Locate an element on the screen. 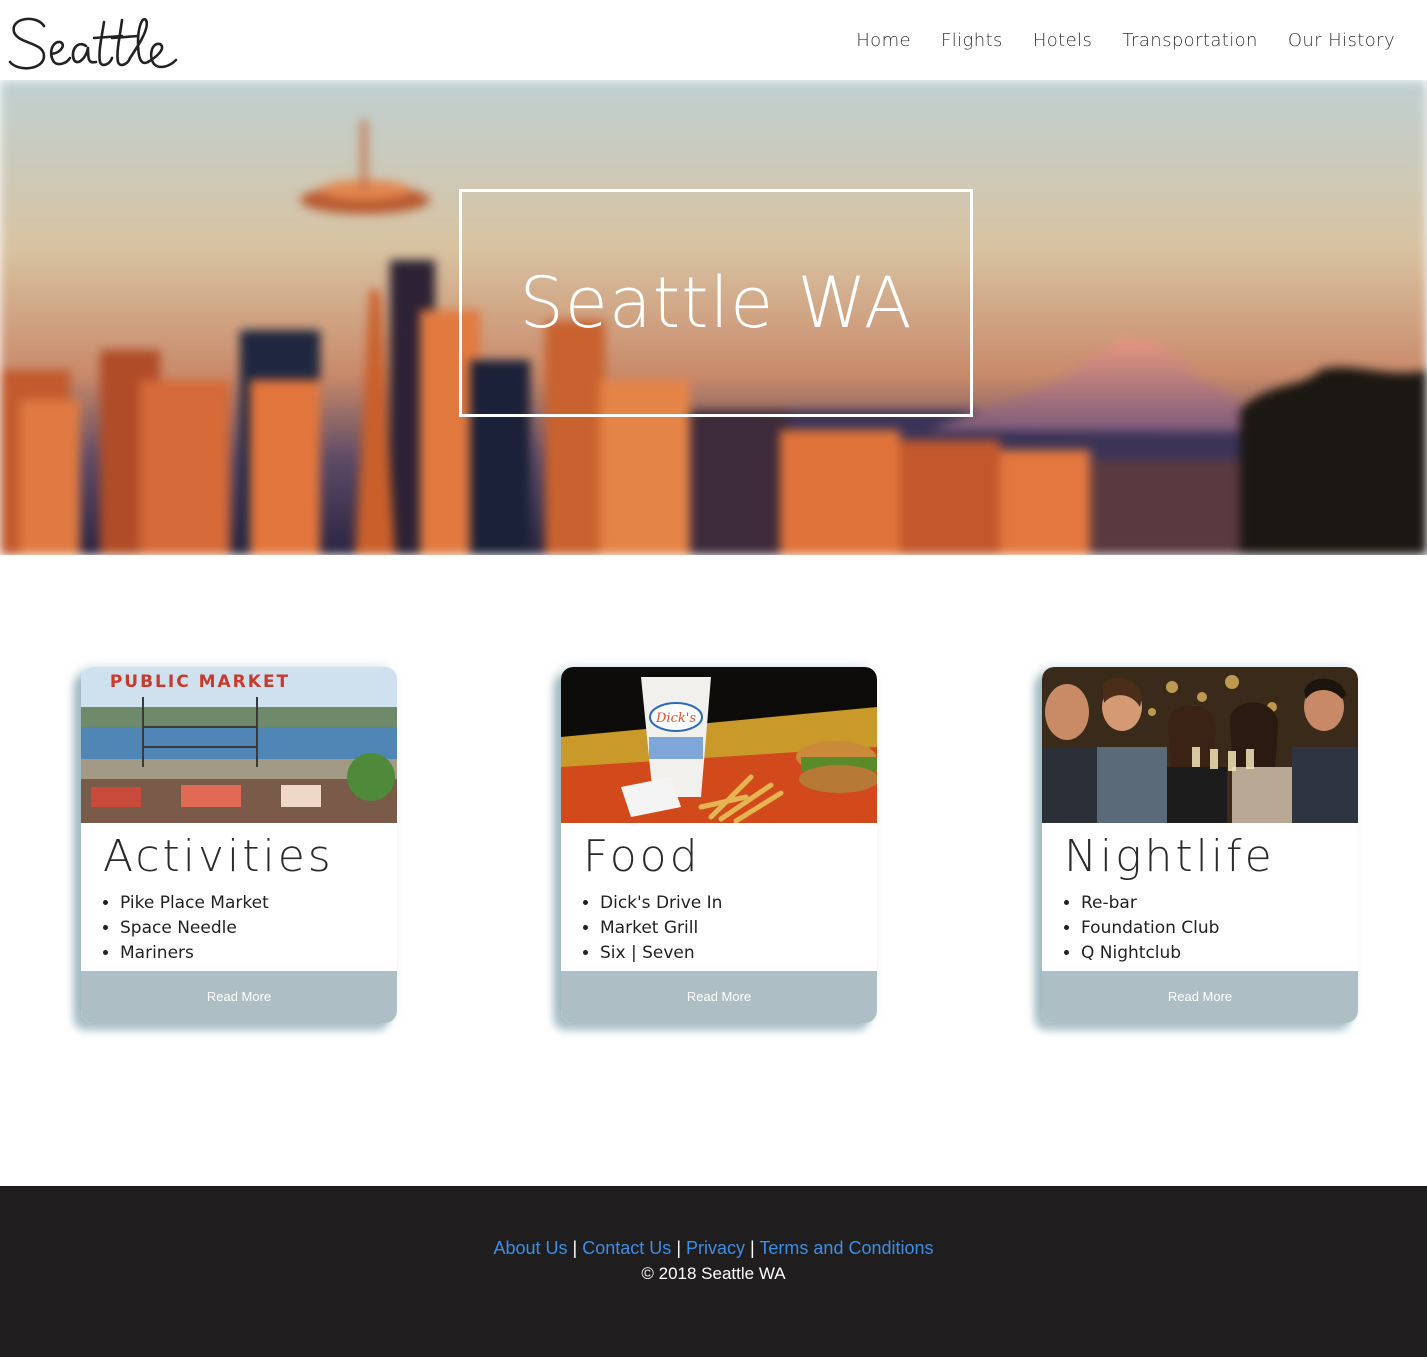 This screenshot has width=1427, height=1357. public-market-sign-text: PUBLIC MARKET is located at coordinates (200, 682).